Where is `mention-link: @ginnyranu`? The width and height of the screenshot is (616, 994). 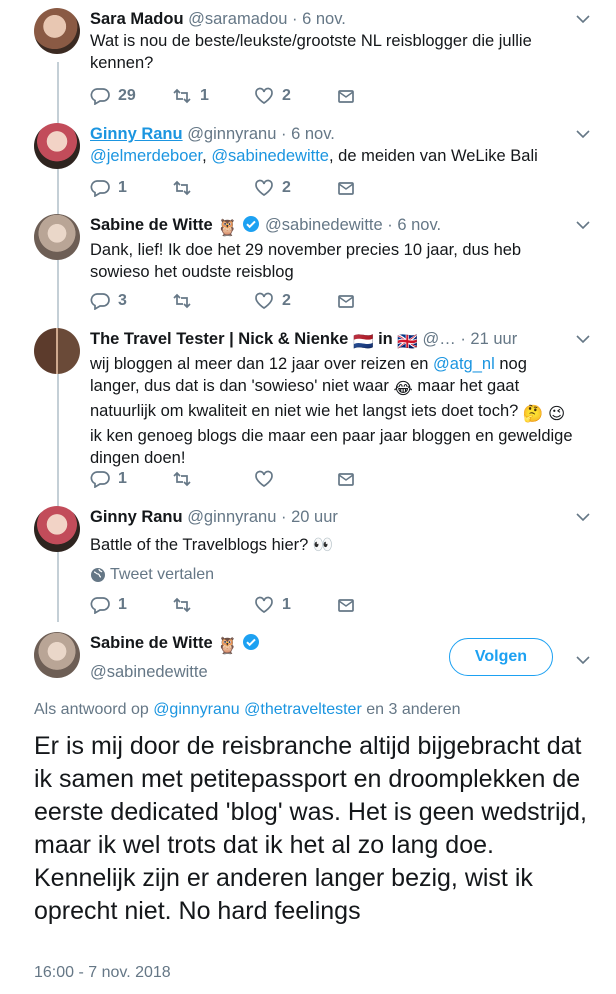 mention-link: @ginnyranu is located at coordinates (196, 709).